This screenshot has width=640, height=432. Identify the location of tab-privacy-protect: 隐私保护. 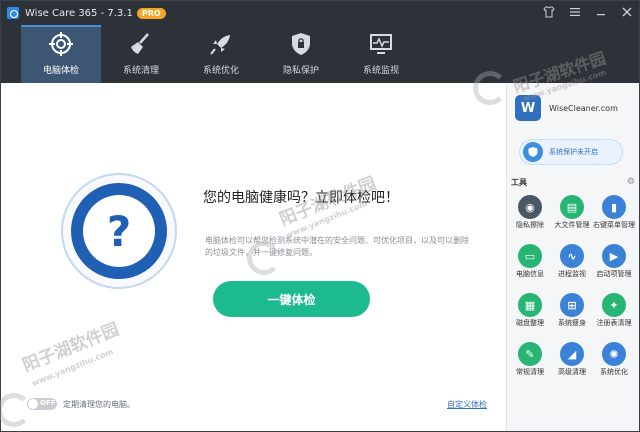
(301, 54).